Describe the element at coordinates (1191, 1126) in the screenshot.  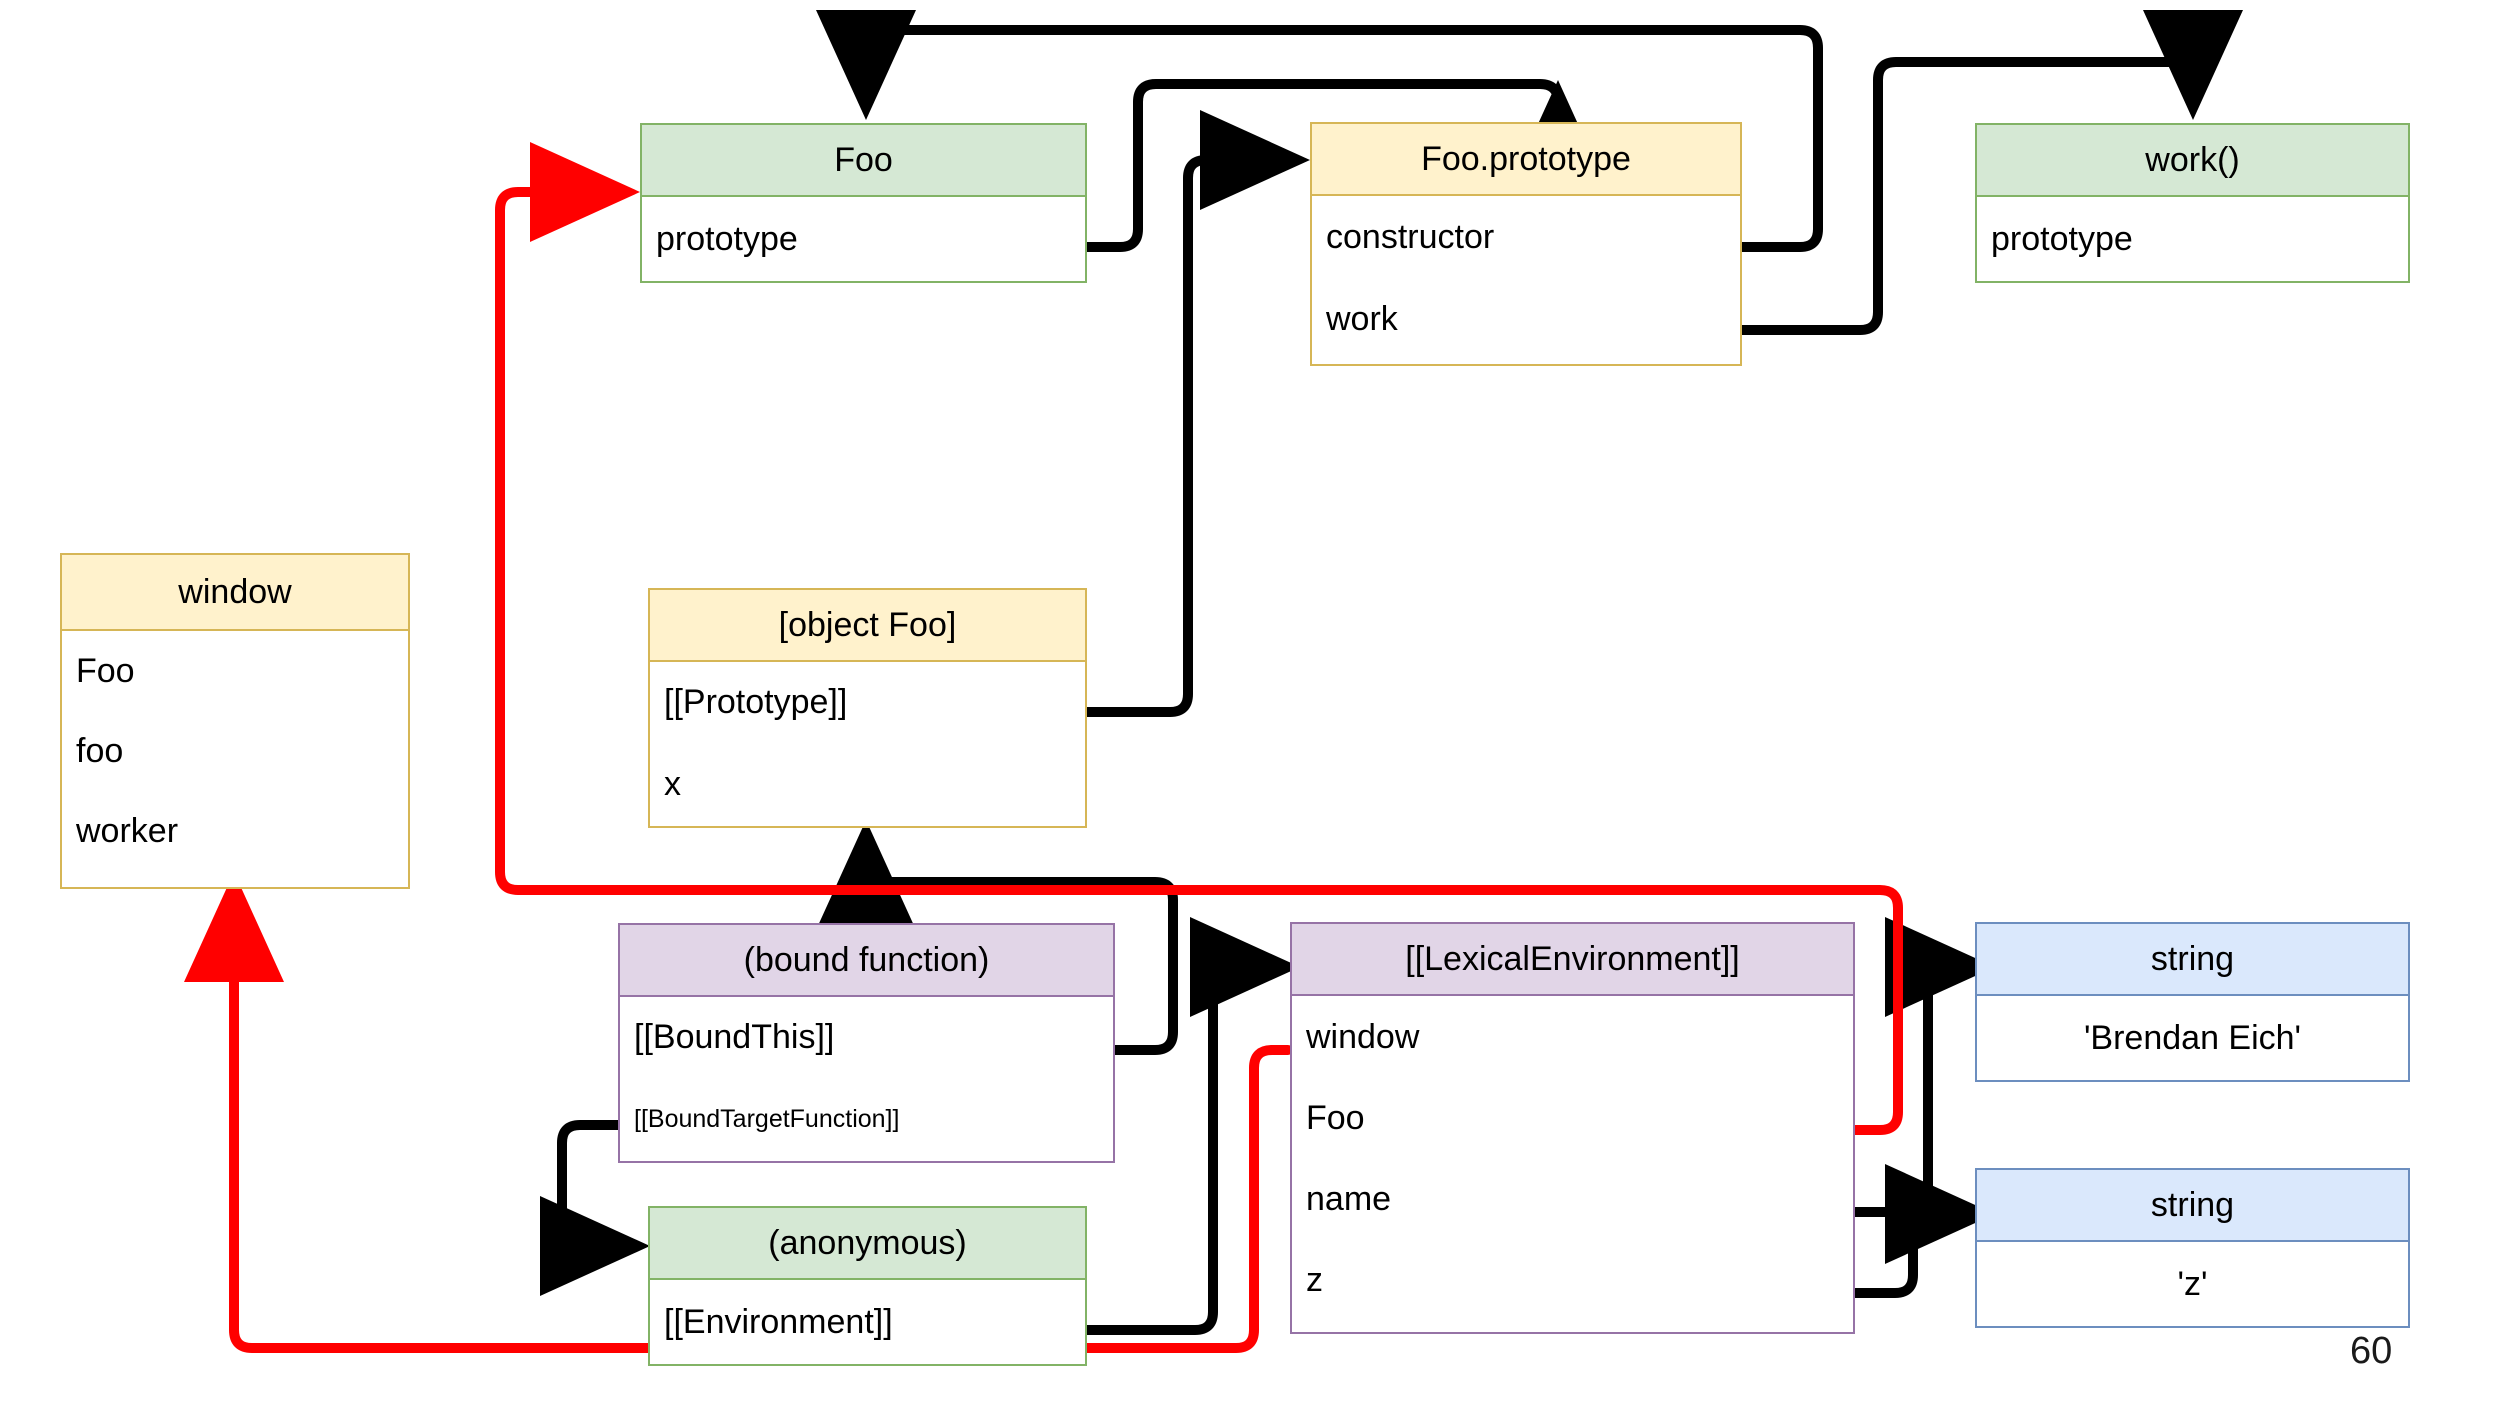
I see `edge-anonymous-environment-to-lexenv` at that location.